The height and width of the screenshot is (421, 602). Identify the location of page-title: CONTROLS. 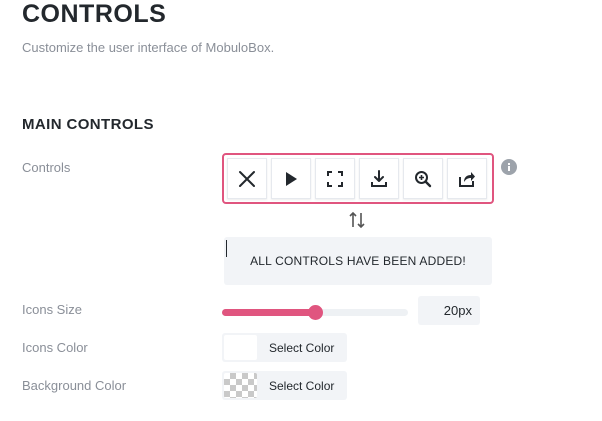
(94, 14).